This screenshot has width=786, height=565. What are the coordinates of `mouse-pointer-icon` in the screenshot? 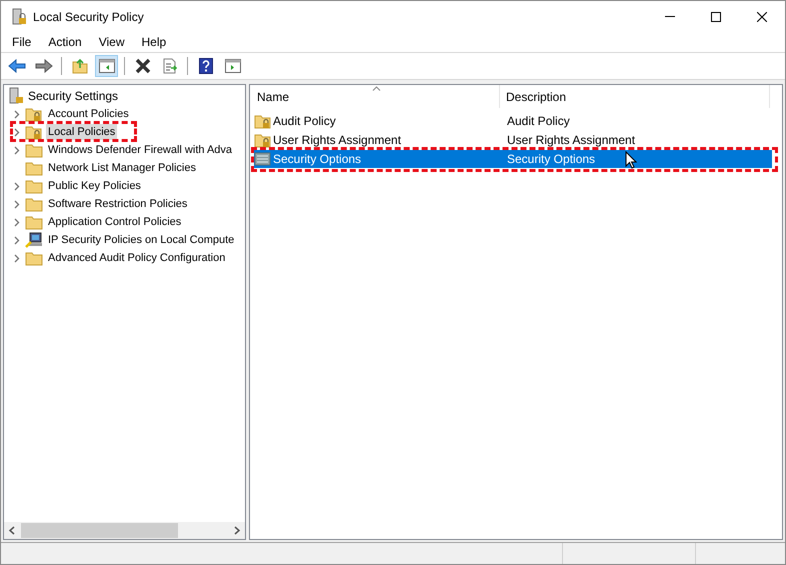 It's located at (631, 160).